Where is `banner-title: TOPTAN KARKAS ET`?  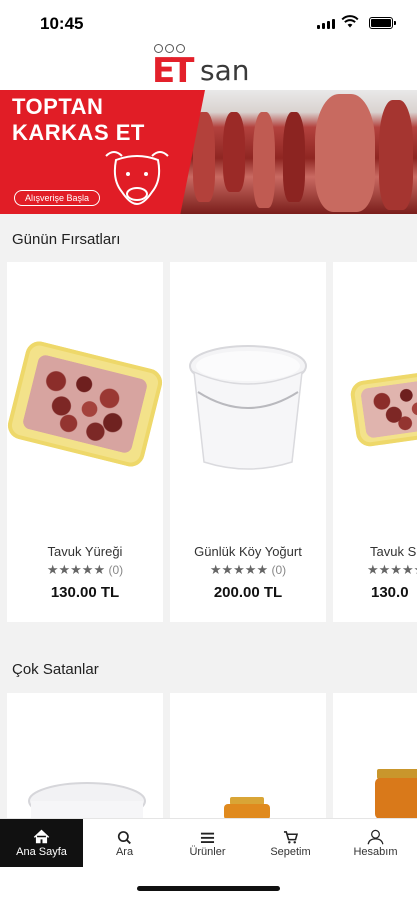
banner-title: TOPTAN KARKAS ET is located at coordinates (78, 120).